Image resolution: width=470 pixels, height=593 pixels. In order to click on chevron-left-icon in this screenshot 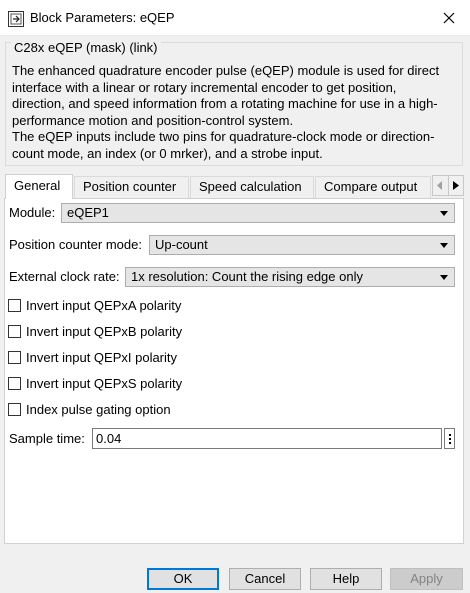, I will do `click(440, 185)`.